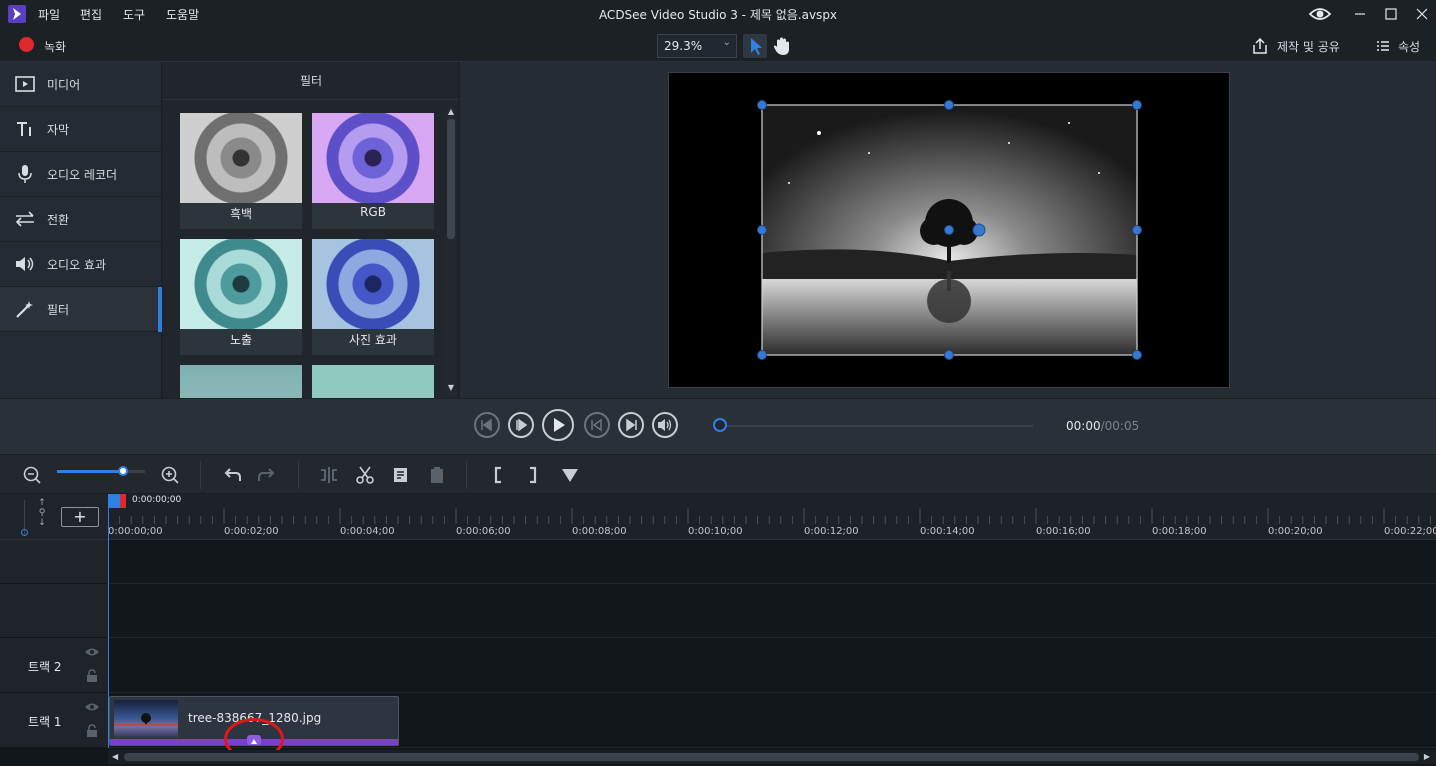 Image resolution: width=1436 pixels, height=766 pixels. Describe the element at coordinates (45, 667) in the screenshot. I see `track-label: 트랙 2` at that location.